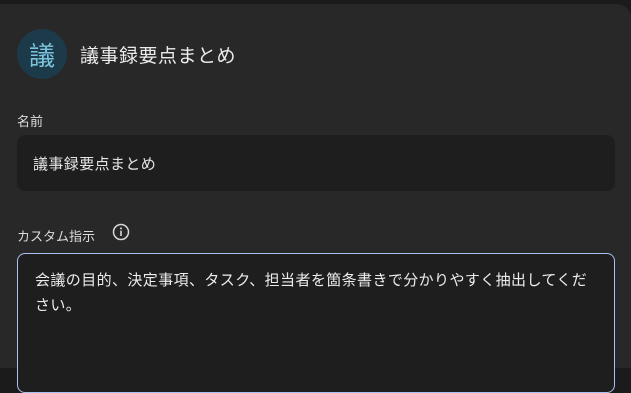  I want to click on info-icon, so click(121, 232).